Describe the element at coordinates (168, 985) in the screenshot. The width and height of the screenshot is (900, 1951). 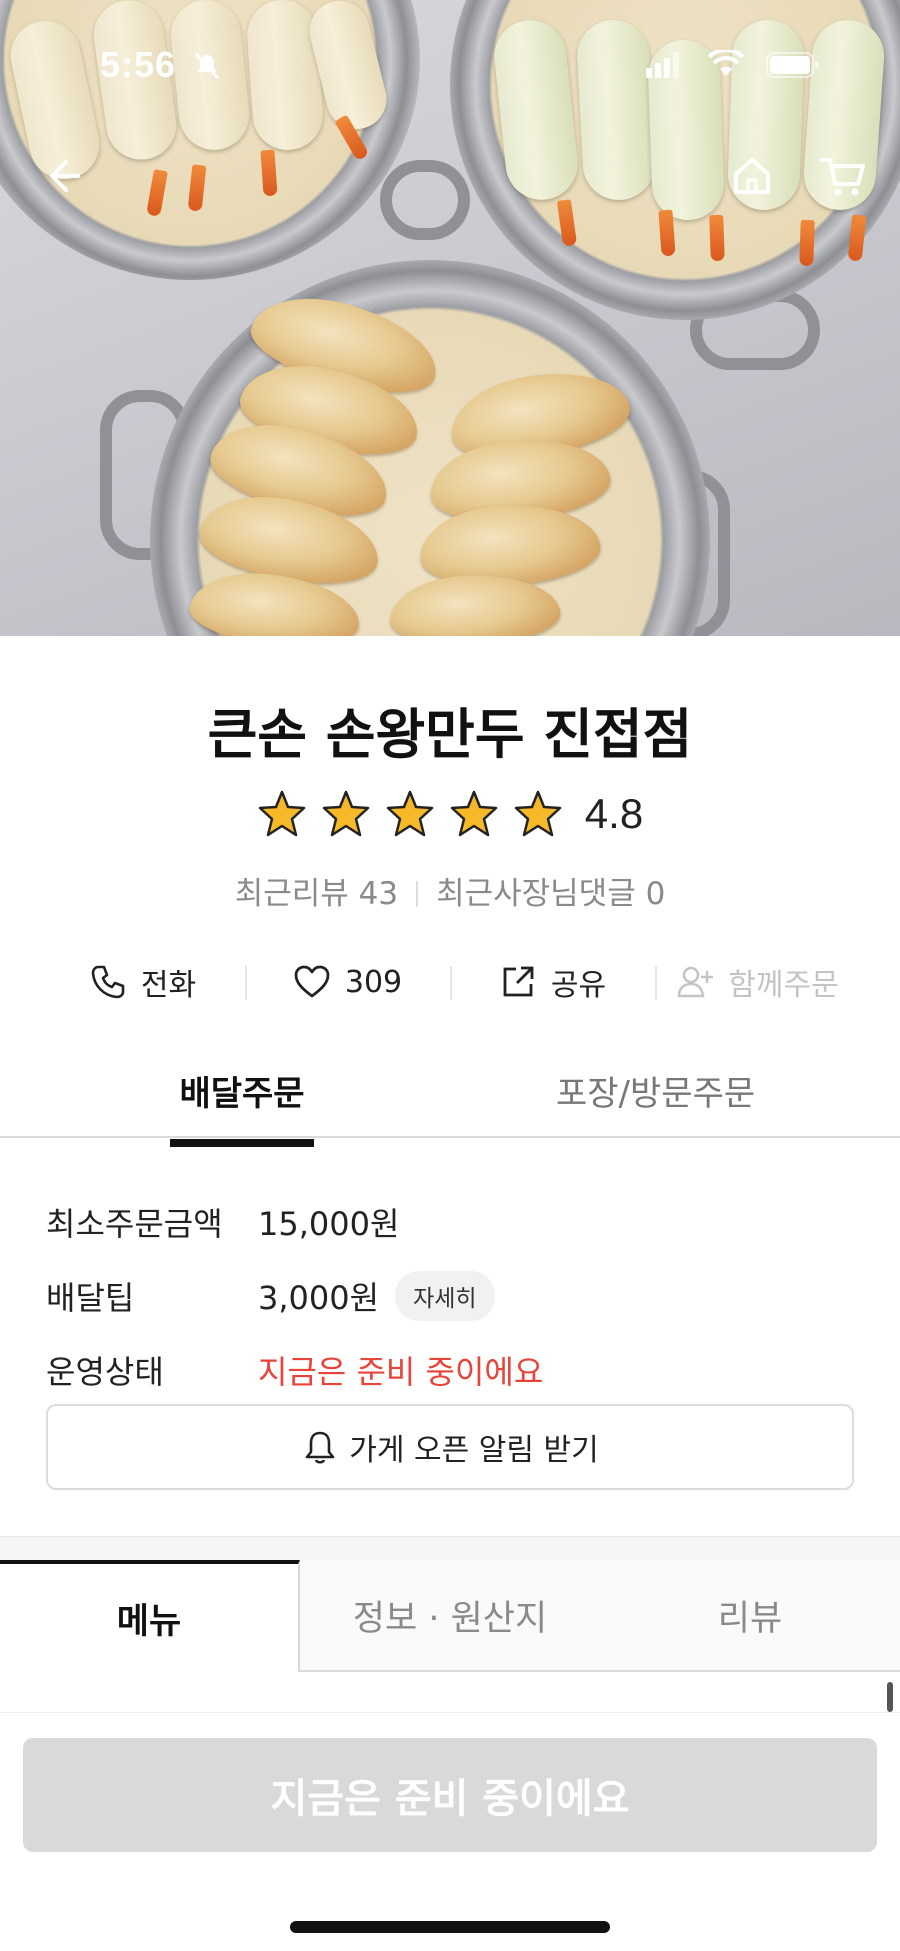
I see `call-label: 전화` at that location.